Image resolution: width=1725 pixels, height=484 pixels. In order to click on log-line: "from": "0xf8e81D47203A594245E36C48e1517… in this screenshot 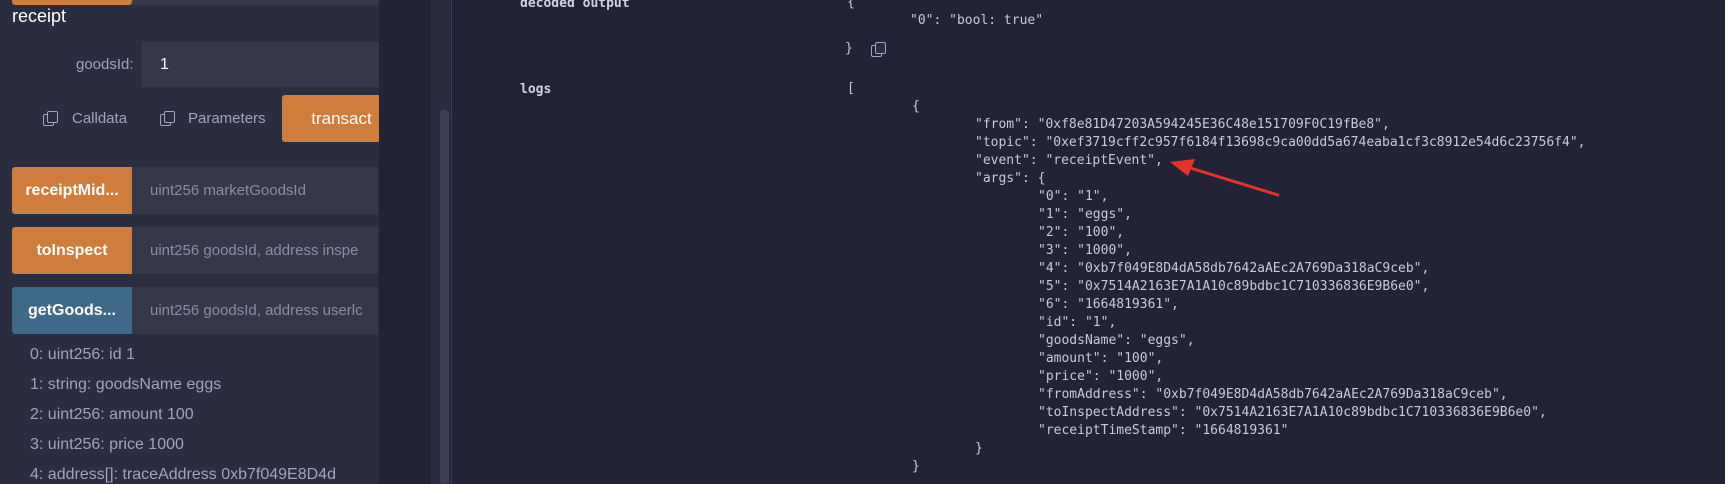, I will do `click(1182, 124)`.